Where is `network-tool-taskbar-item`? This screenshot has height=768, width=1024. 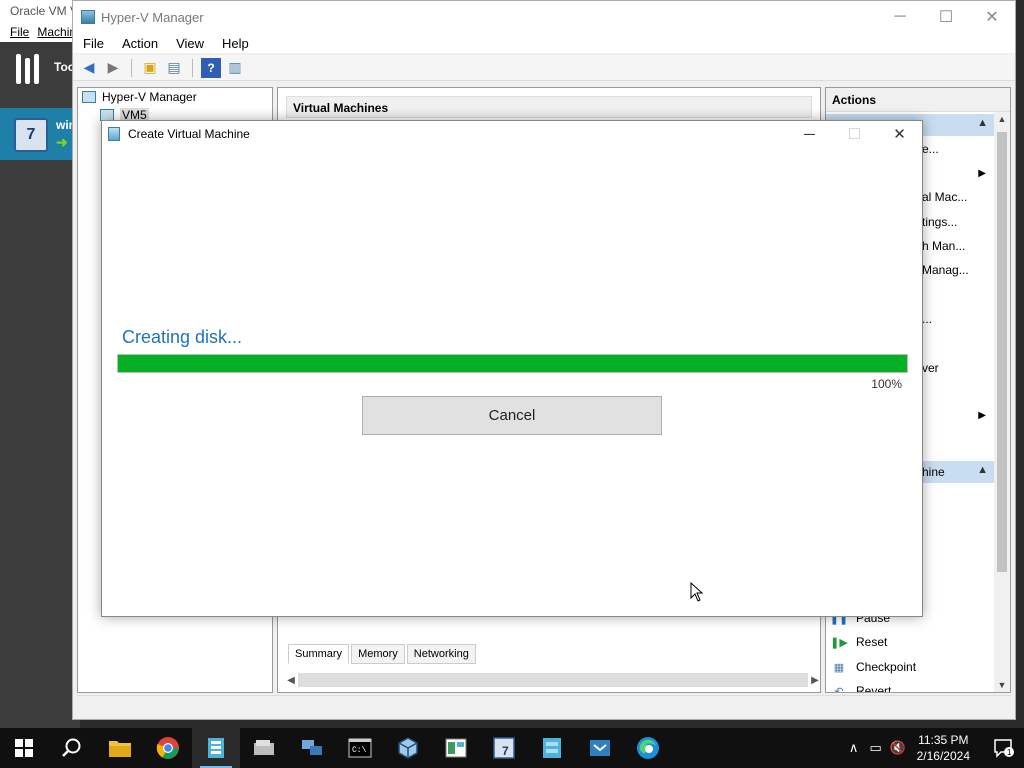 network-tool-taskbar-item is located at coordinates (312, 748).